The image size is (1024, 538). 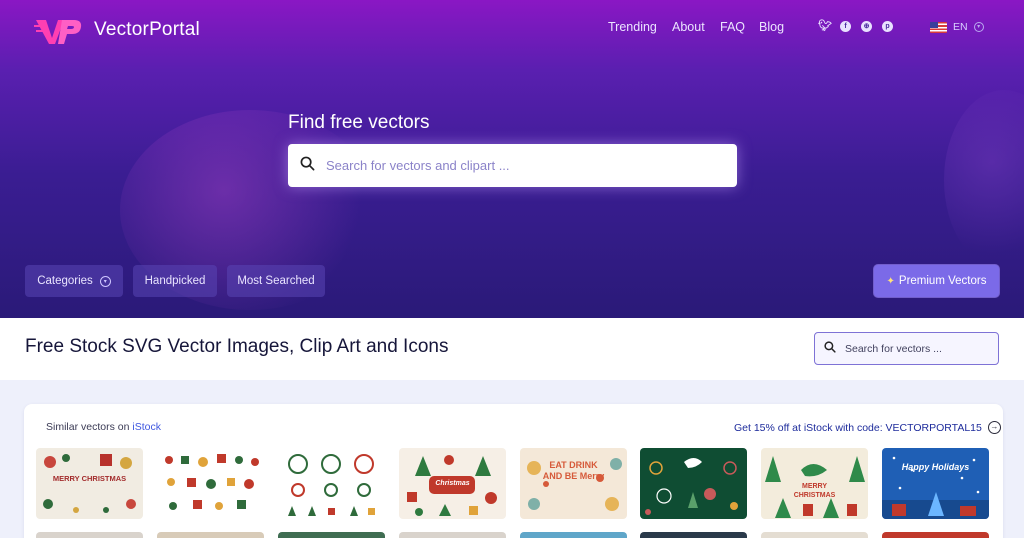 I want to click on istock-link: iStock, so click(x=146, y=427).